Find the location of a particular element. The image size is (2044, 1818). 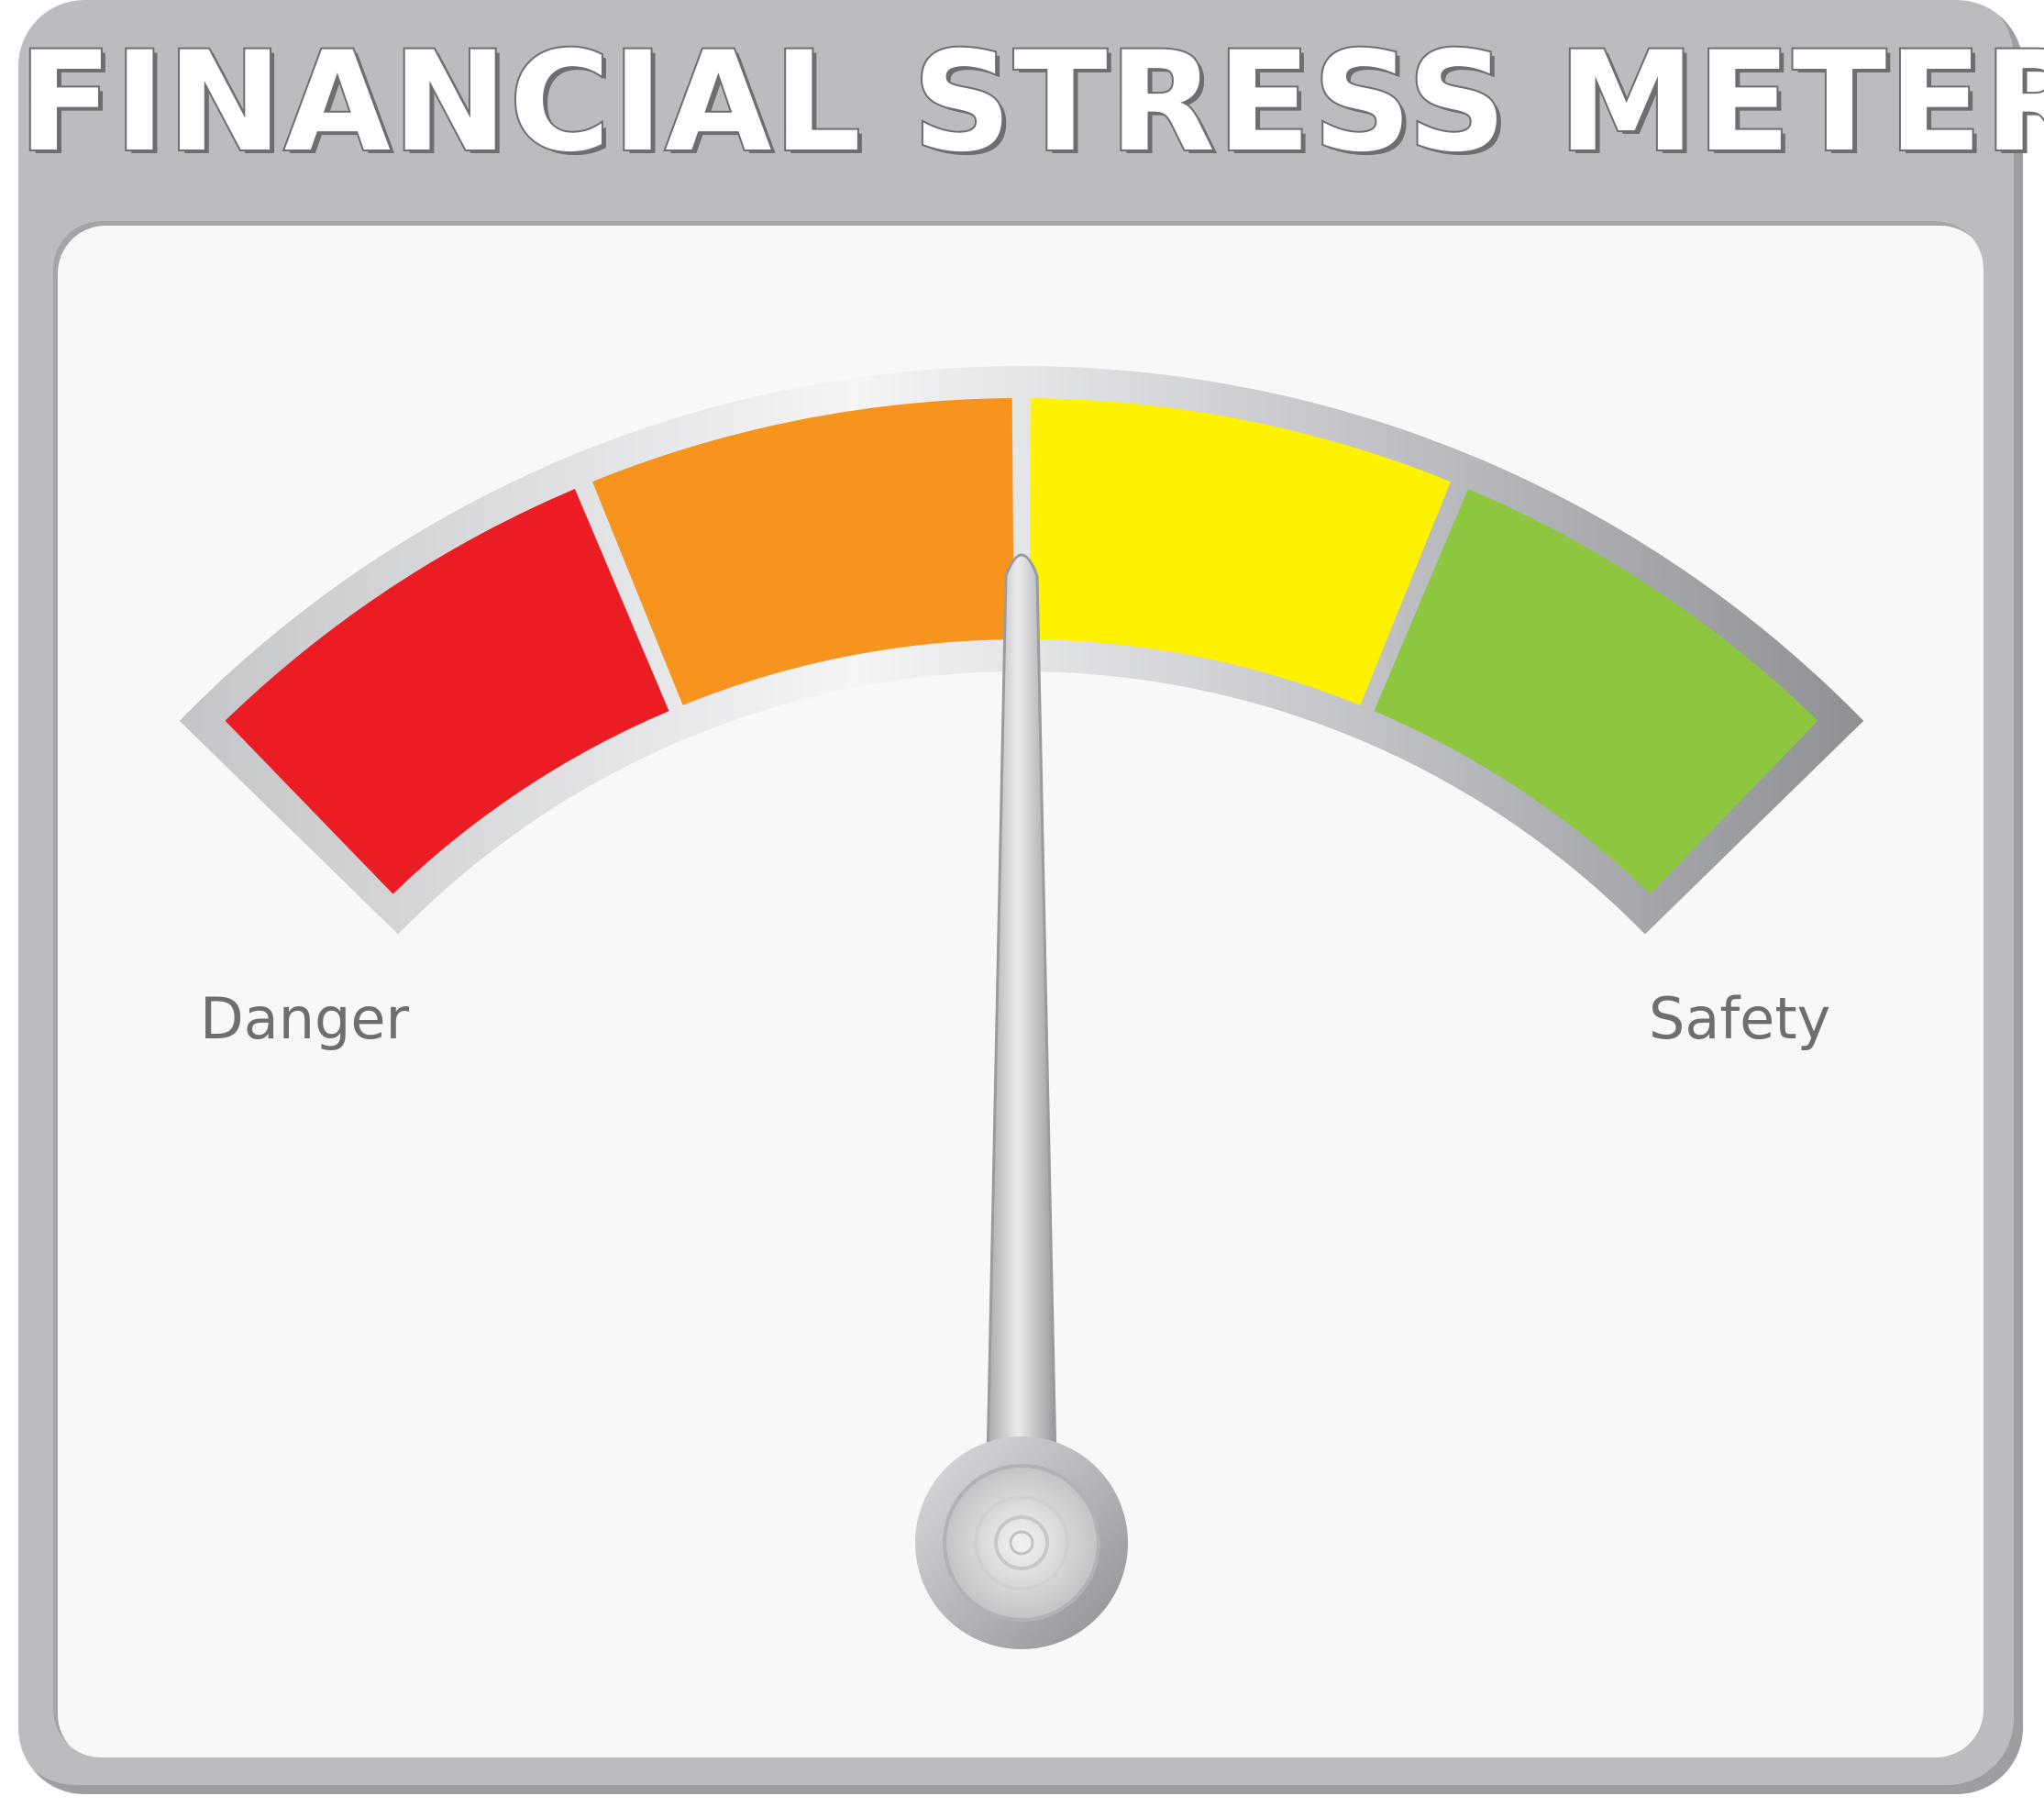

gauge-needle is located at coordinates (1022, 1007).